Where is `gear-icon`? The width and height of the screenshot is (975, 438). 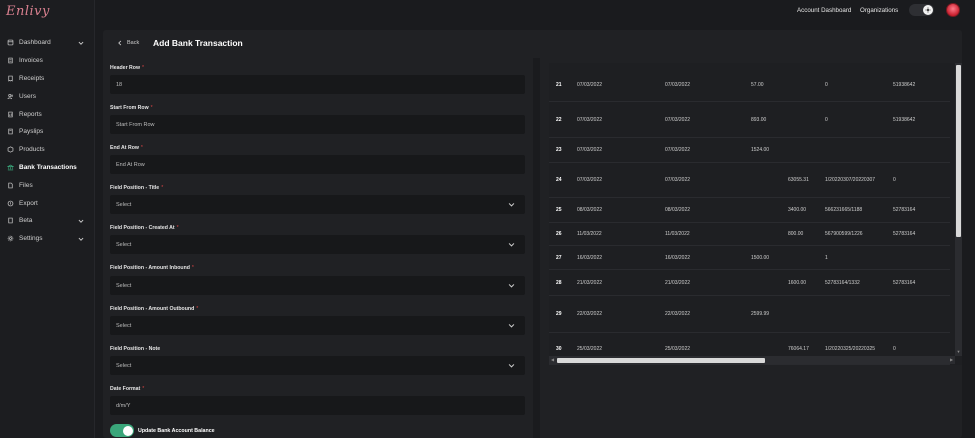 gear-icon is located at coordinates (10, 239).